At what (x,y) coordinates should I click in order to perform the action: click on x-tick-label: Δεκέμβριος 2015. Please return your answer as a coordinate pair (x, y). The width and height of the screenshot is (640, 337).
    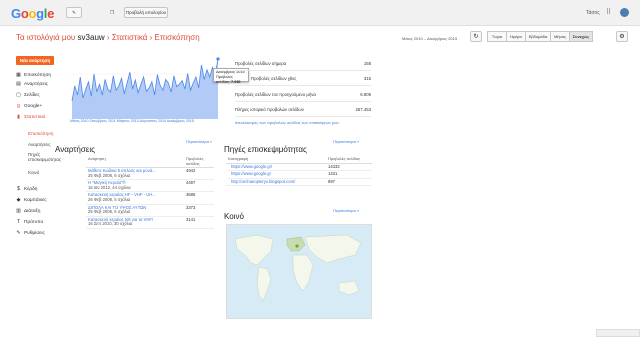
    Looking at the image, I should click on (180, 121).